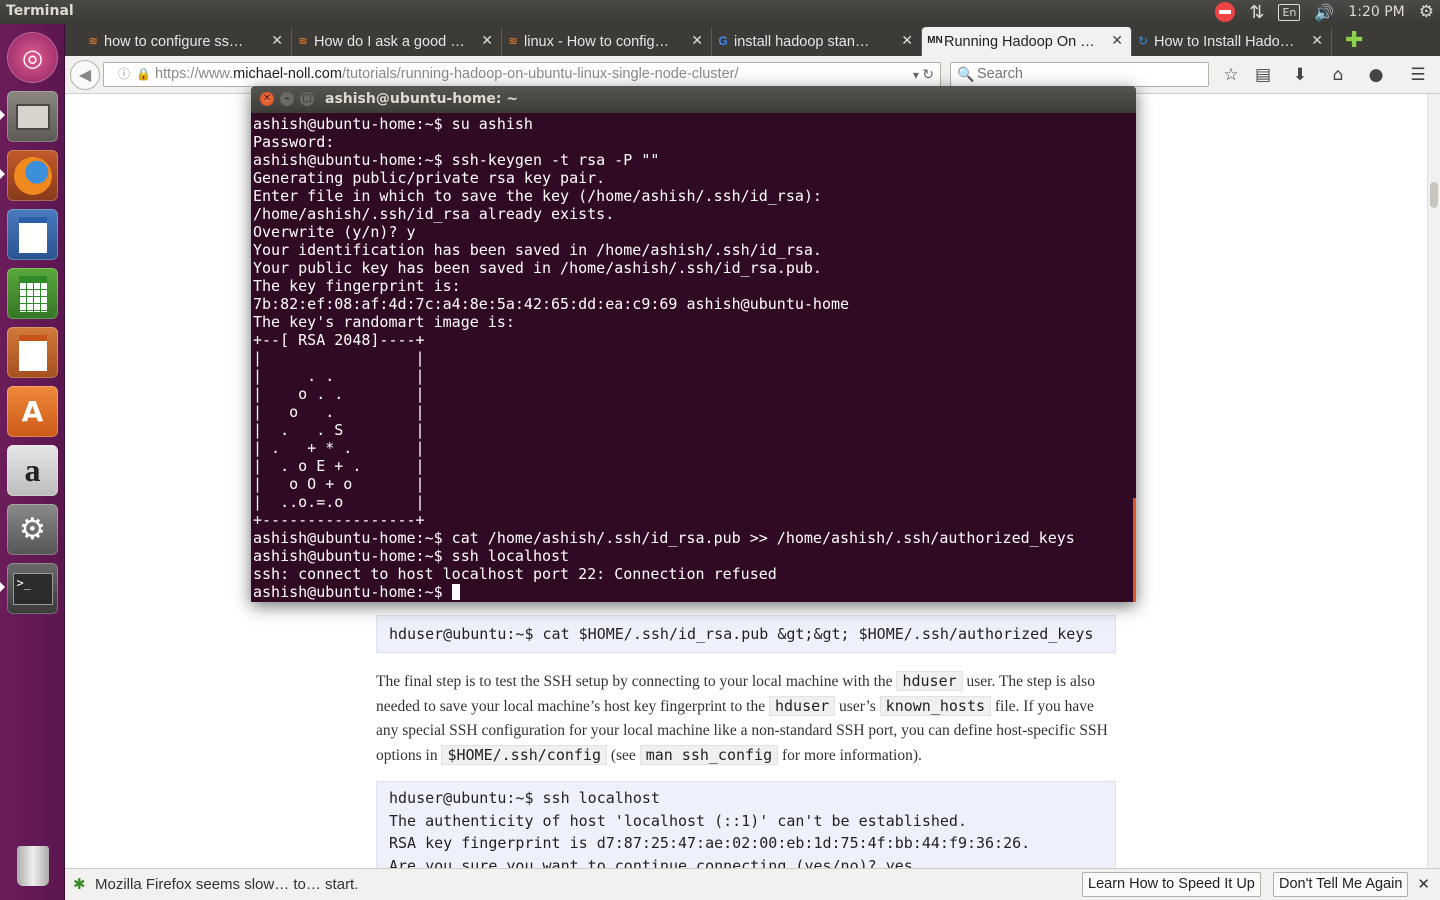 This screenshot has width=1440, height=900. I want to click on terminal-line: The key's randomart image is:, so click(384, 322).